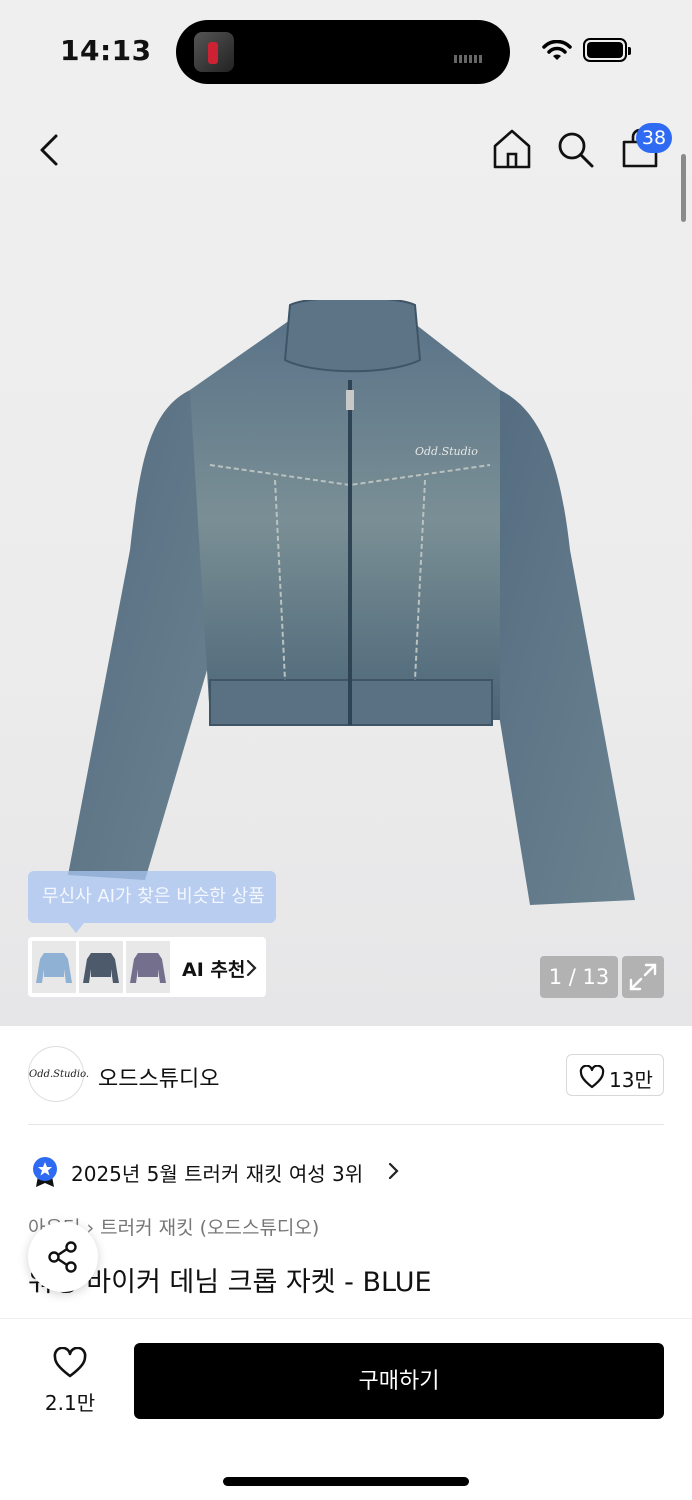  I want to click on ai-recommend-label: AI 추천, so click(214, 970).